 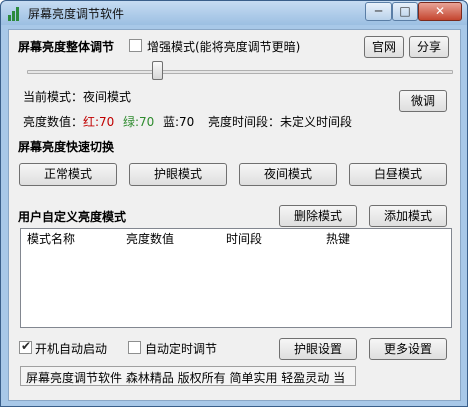 I want to click on column-header-mode-name: 模式名称, so click(x=51, y=238).